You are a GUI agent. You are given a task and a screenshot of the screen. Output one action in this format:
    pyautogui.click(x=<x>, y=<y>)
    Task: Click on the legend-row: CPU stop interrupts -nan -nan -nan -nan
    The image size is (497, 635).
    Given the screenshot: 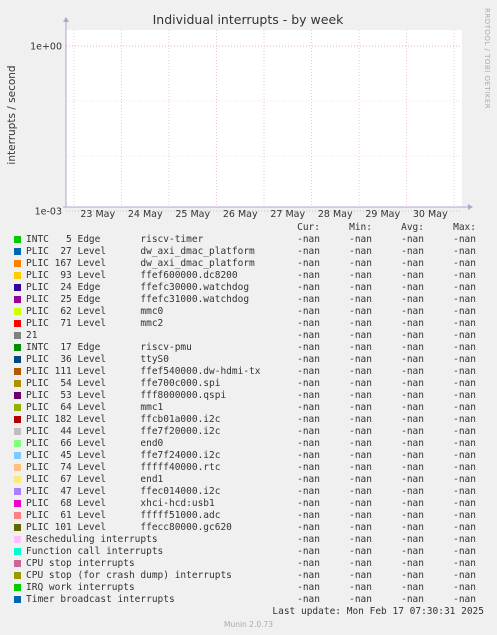 What is the action you would take?
    pyautogui.click(x=248, y=564)
    